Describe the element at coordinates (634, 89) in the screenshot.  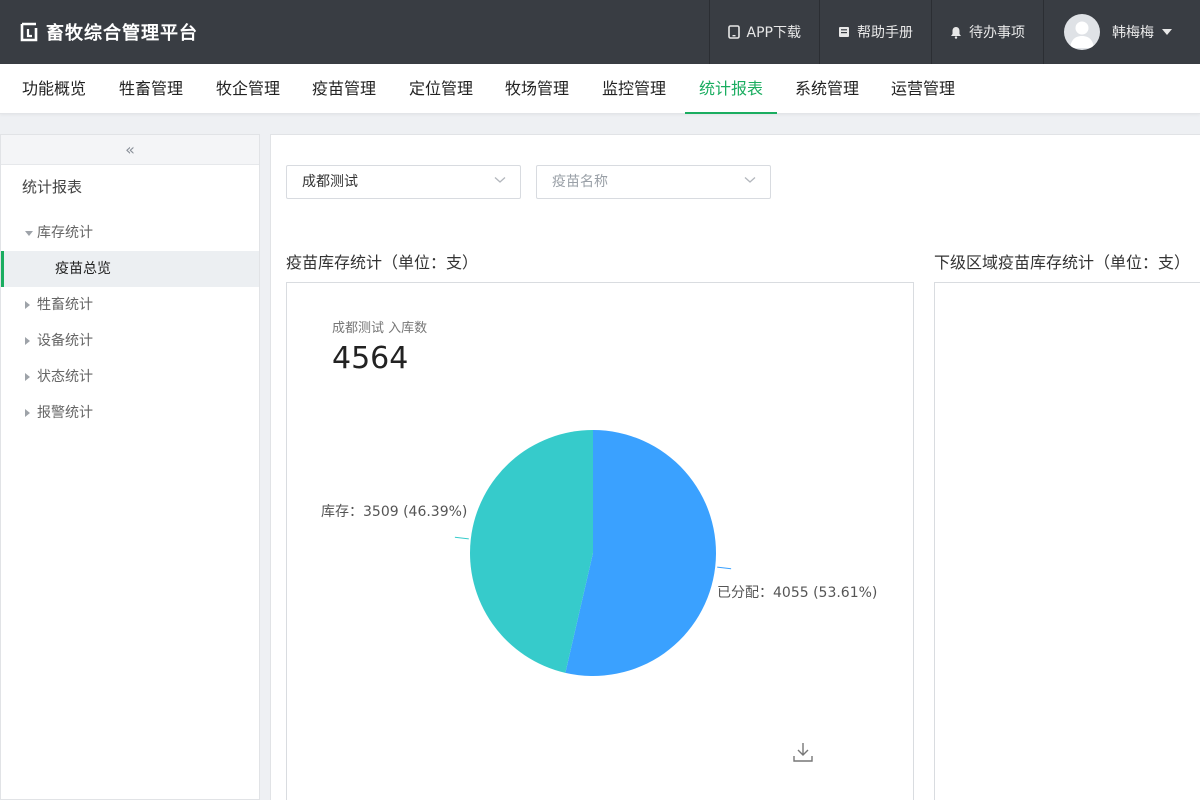
I see `nav-item-monitor: 监控管理` at that location.